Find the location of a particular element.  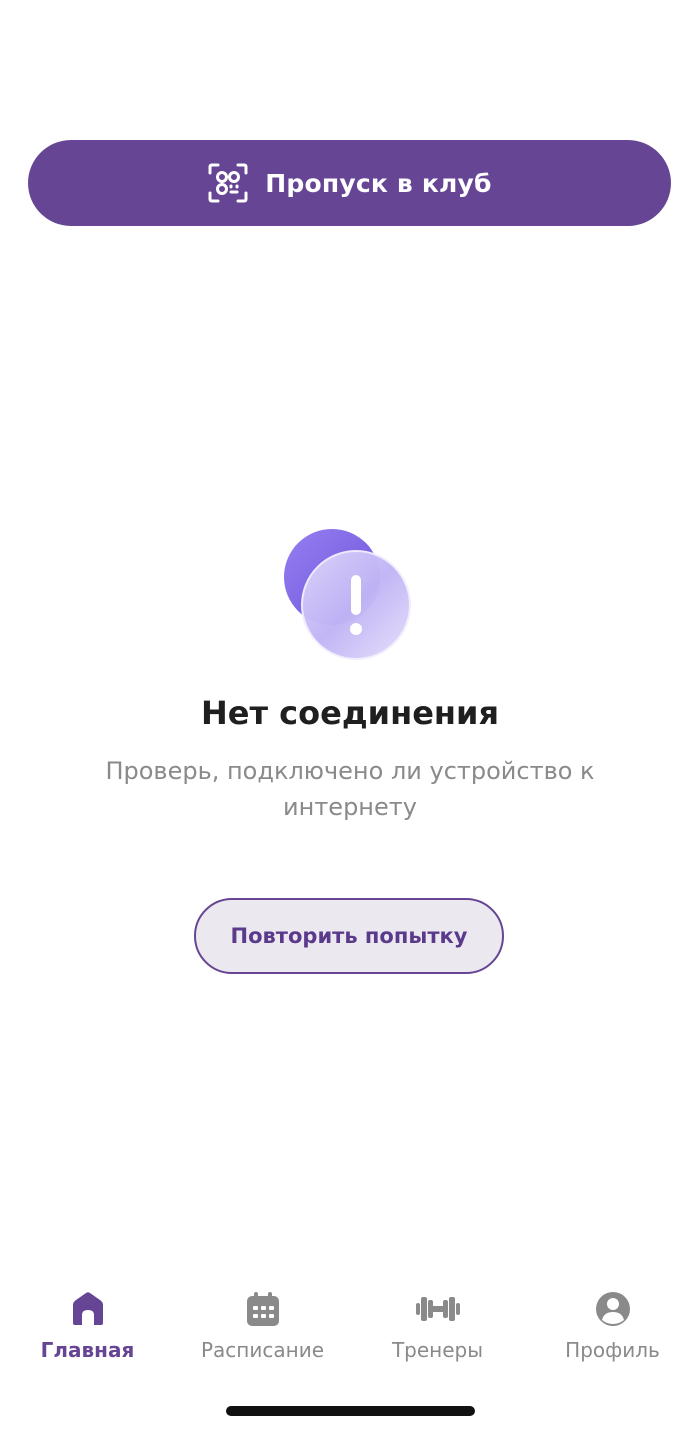

no-connection-title: Нет соединения is located at coordinates (350, 713).